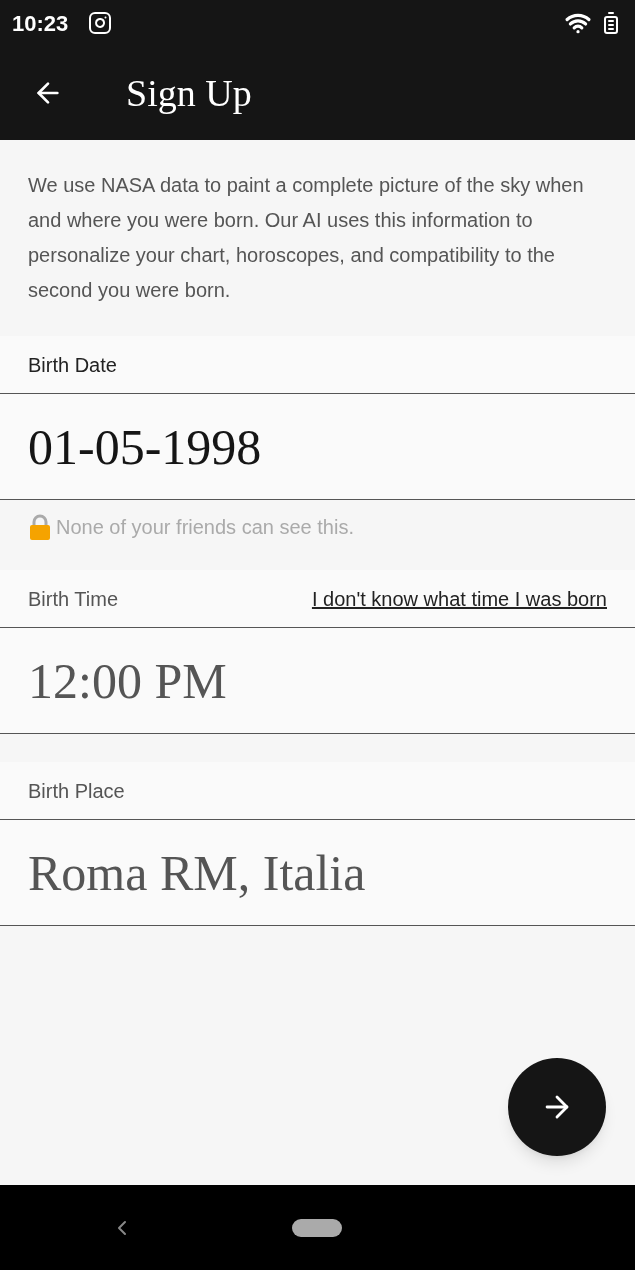 The image size is (635, 1270). What do you see at coordinates (40, 527) in the screenshot?
I see `padlock-icon` at bounding box center [40, 527].